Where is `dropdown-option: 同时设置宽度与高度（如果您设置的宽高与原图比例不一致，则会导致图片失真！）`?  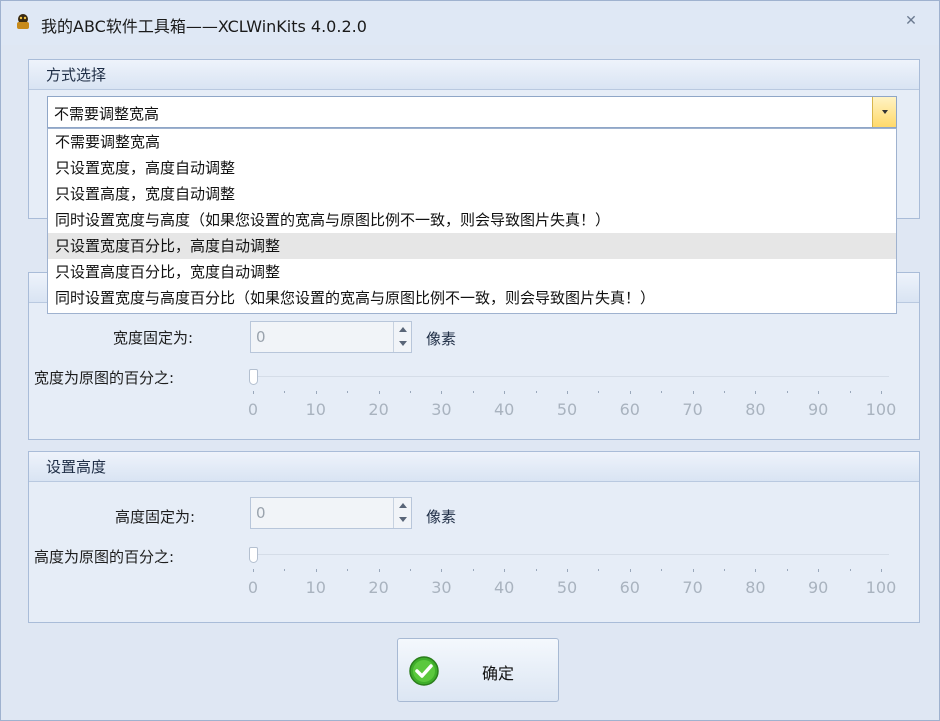 dropdown-option: 同时设置宽度与高度（如果您设置的宽高与原图比例不一致，则会导致图片失真！） is located at coordinates (472, 220).